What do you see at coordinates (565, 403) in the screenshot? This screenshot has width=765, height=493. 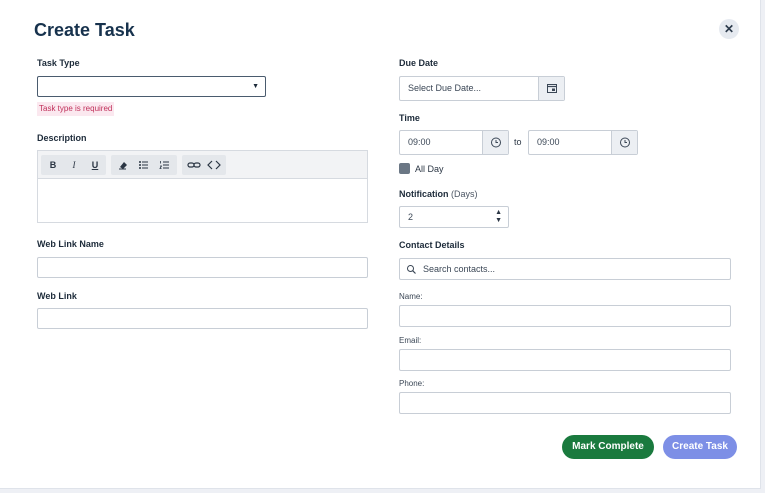 I see `contact-phone-input` at bounding box center [565, 403].